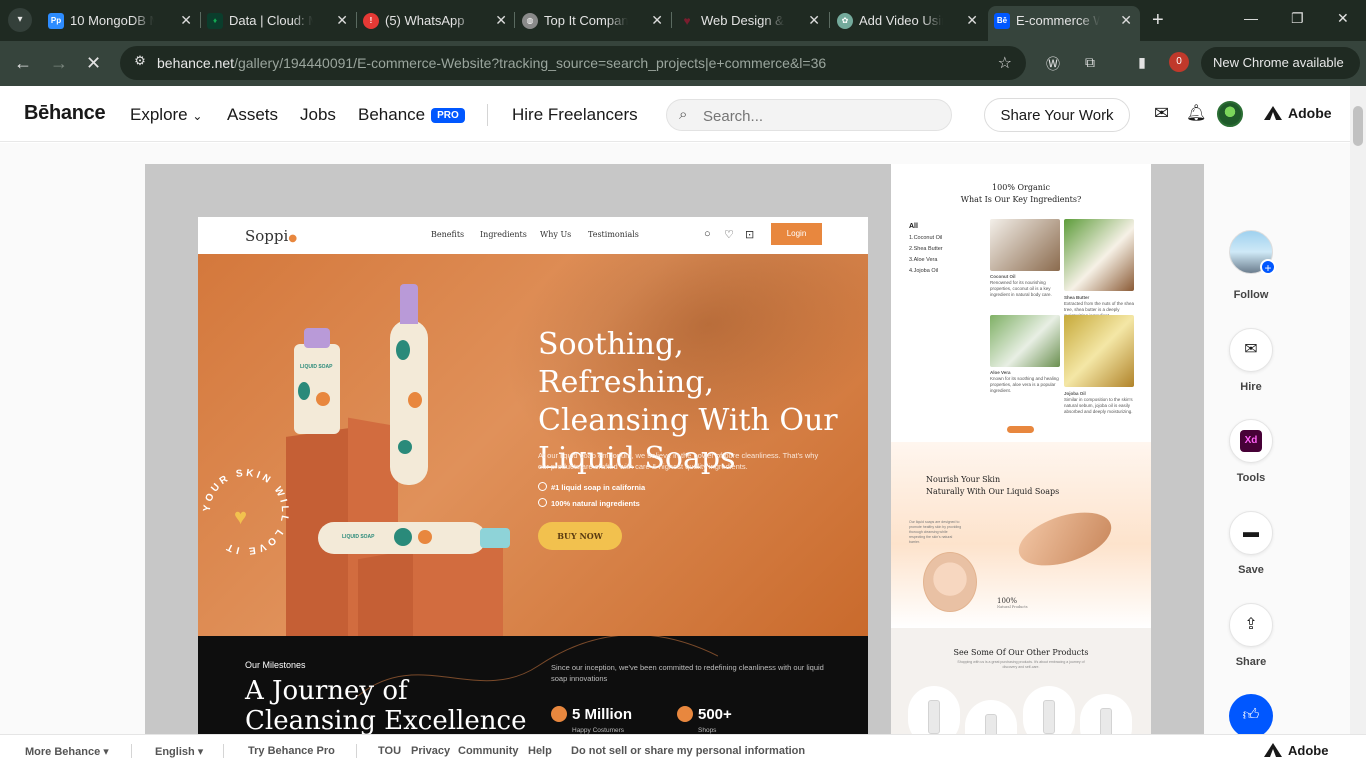  Describe the element at coordinates (215, 21) in the screenshot. I see `mongodb-leaf-icon: ♦` at that location.